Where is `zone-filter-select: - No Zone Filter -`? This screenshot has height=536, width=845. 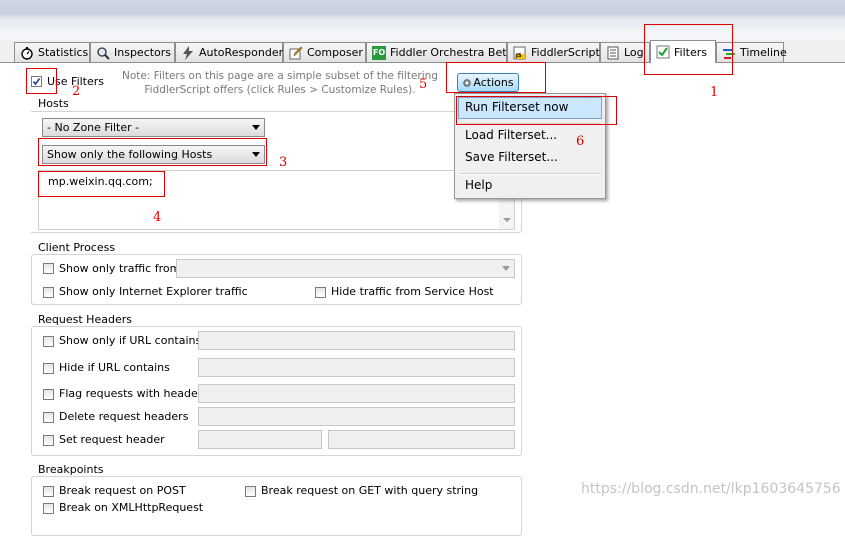
zone-filter-select: - No Zone Filter - is located at coordinates (153, 127).